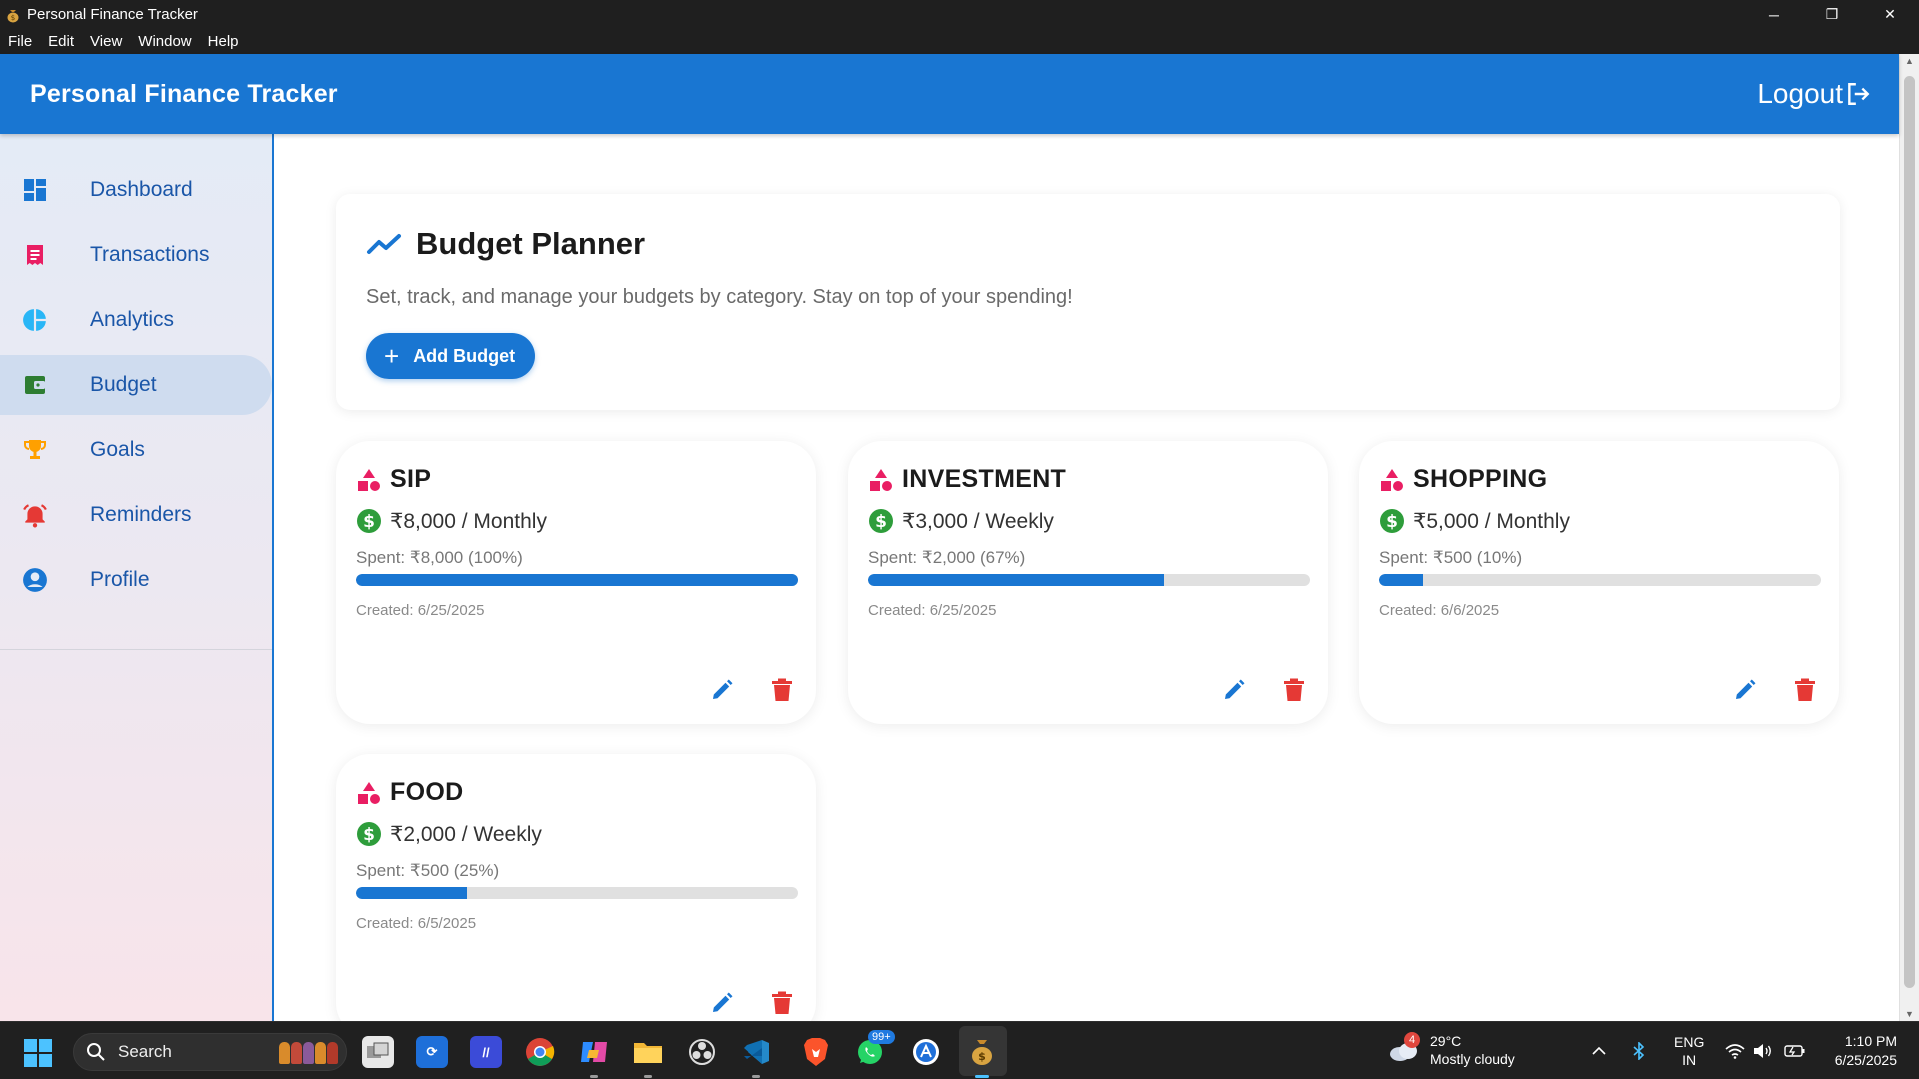 The height and width of the screenshot is (1079, 1919). What do you see at coordinates (1599, 1050) in the screenshot?
I see `show-hidden-icons` at bounding box center [1599, 1050].